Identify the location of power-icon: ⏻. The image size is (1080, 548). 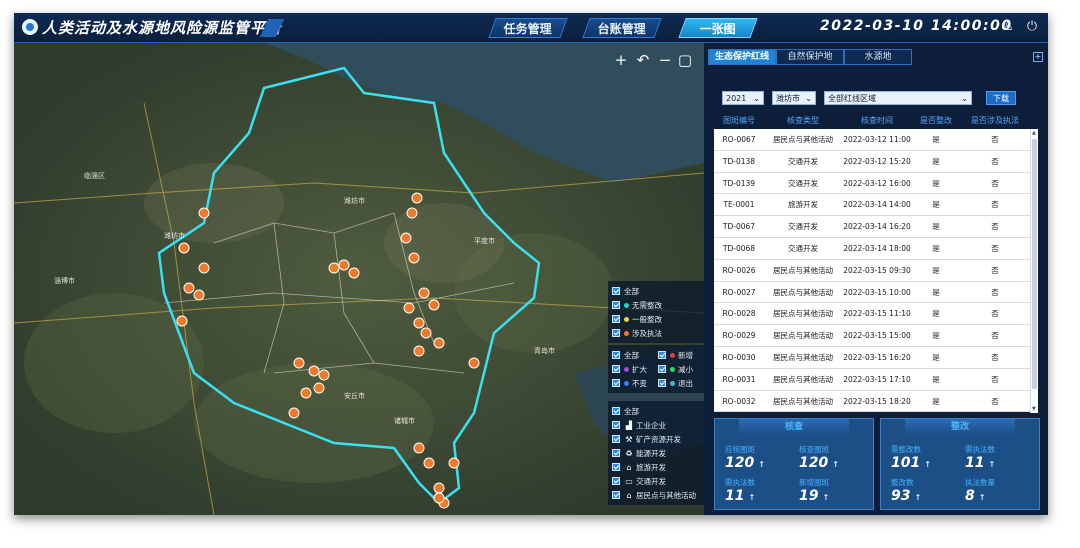
(1032, 27).